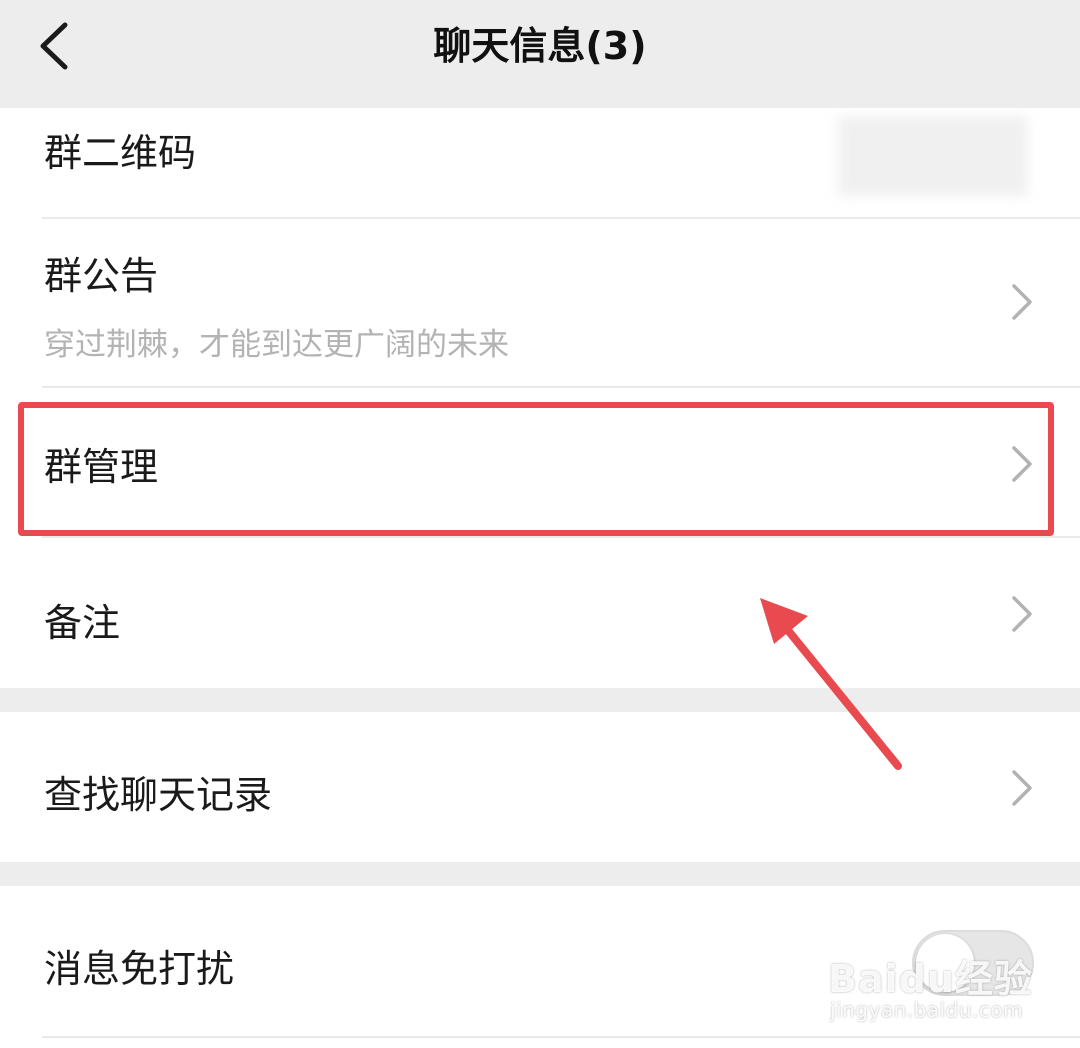 The width and height of the screenshot is (1080, 1048). I want to click on highlight-box, so click(536, 469).